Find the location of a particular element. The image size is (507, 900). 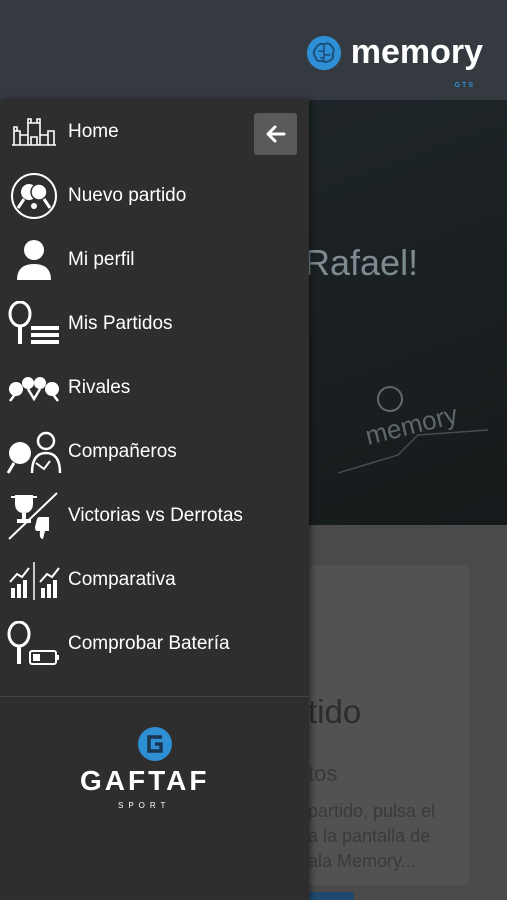

new-match-icon is located at coordinates (34, 196).